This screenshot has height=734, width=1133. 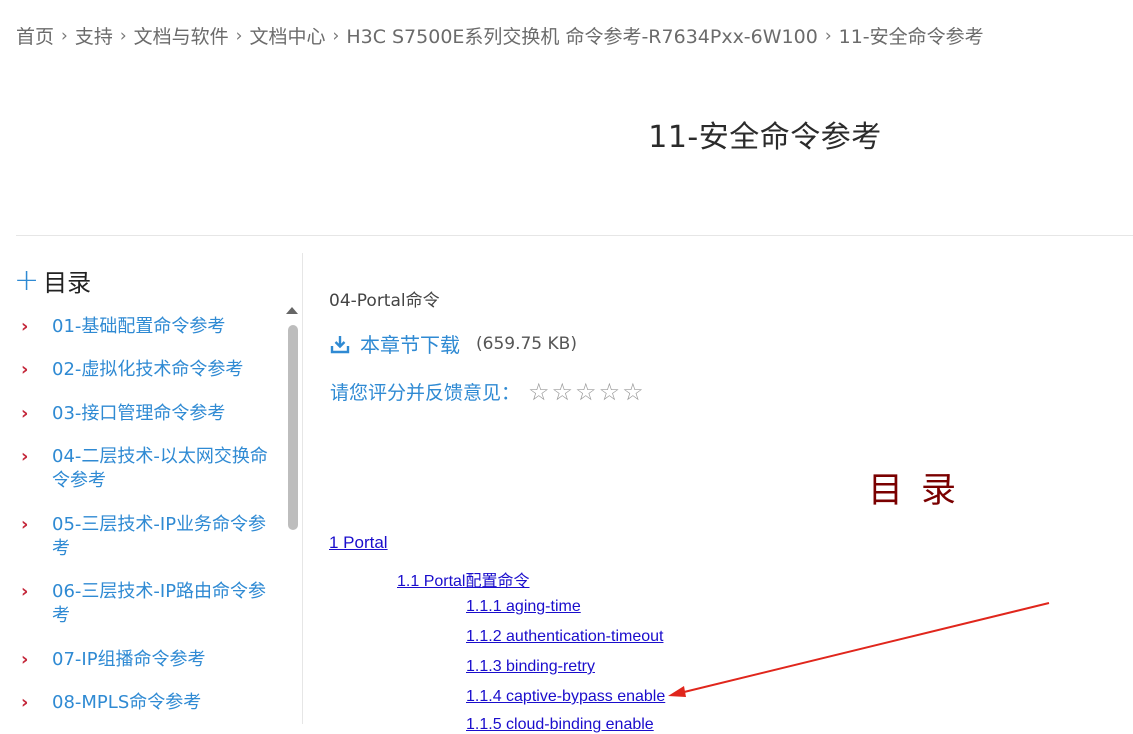 I want to click on download-section: 本章节下载 (659.75 KB), so click(x=453, y=343).